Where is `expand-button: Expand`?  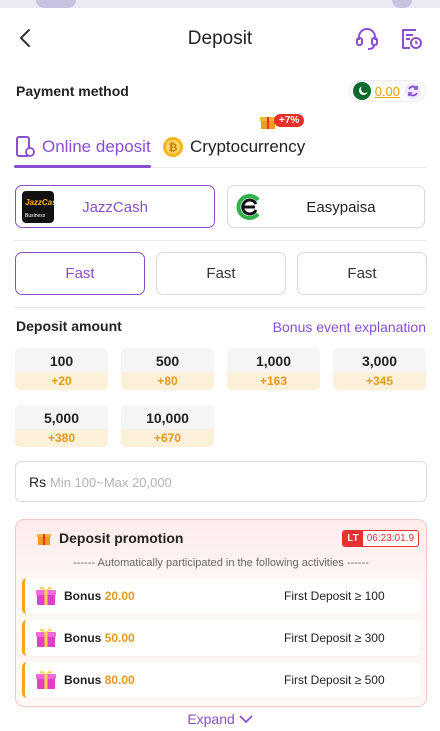
expand-button: Expand is located at coordinates (220, 719).